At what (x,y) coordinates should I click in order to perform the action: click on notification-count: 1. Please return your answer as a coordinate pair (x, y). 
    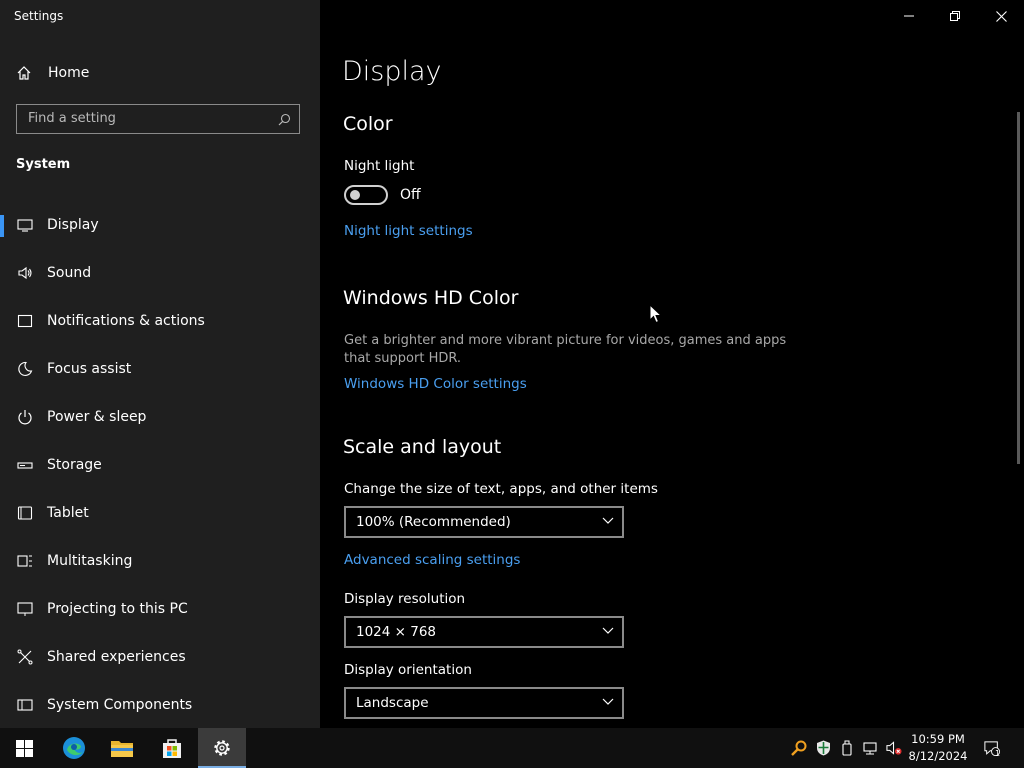
    Looking at the image, I should click on (998, 753).